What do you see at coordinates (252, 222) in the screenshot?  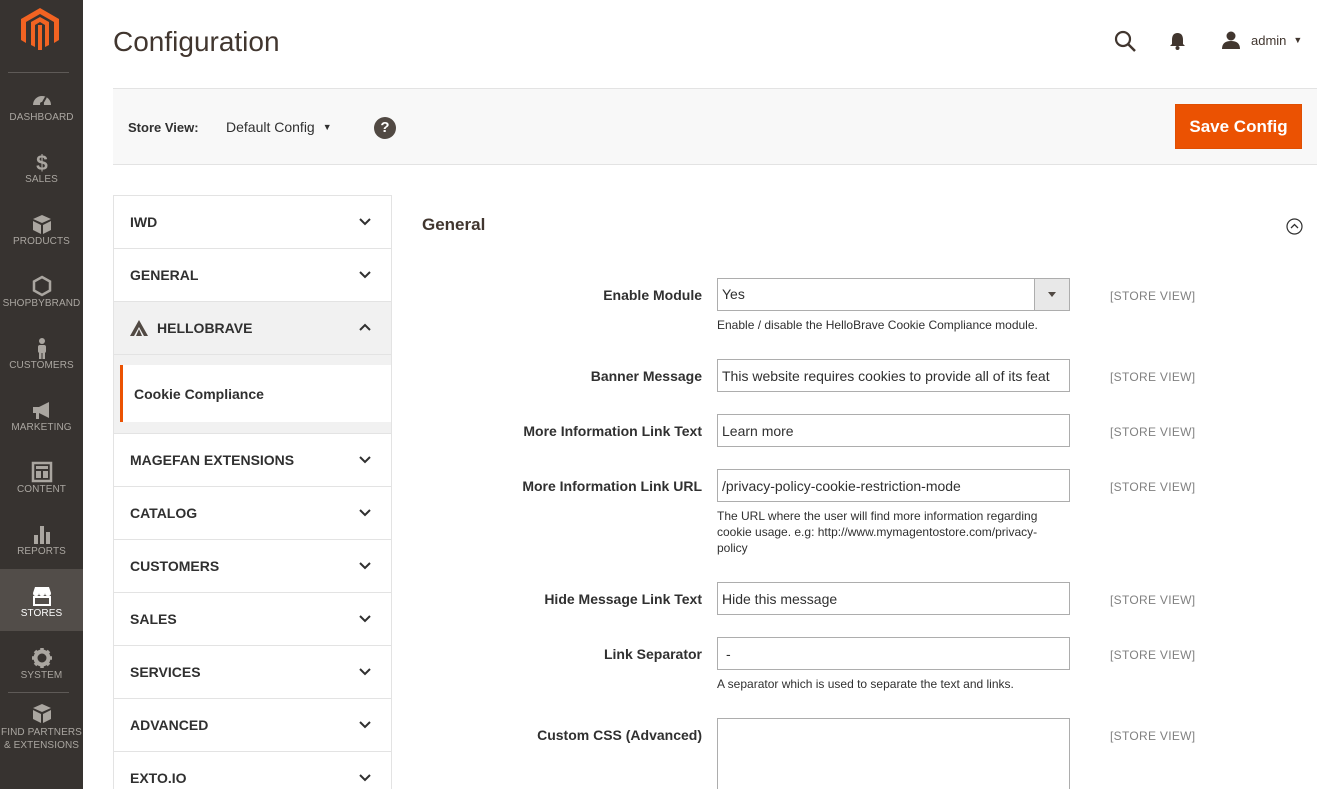 I see `tab-iwd: IWD` at bounding box center [252, 222].